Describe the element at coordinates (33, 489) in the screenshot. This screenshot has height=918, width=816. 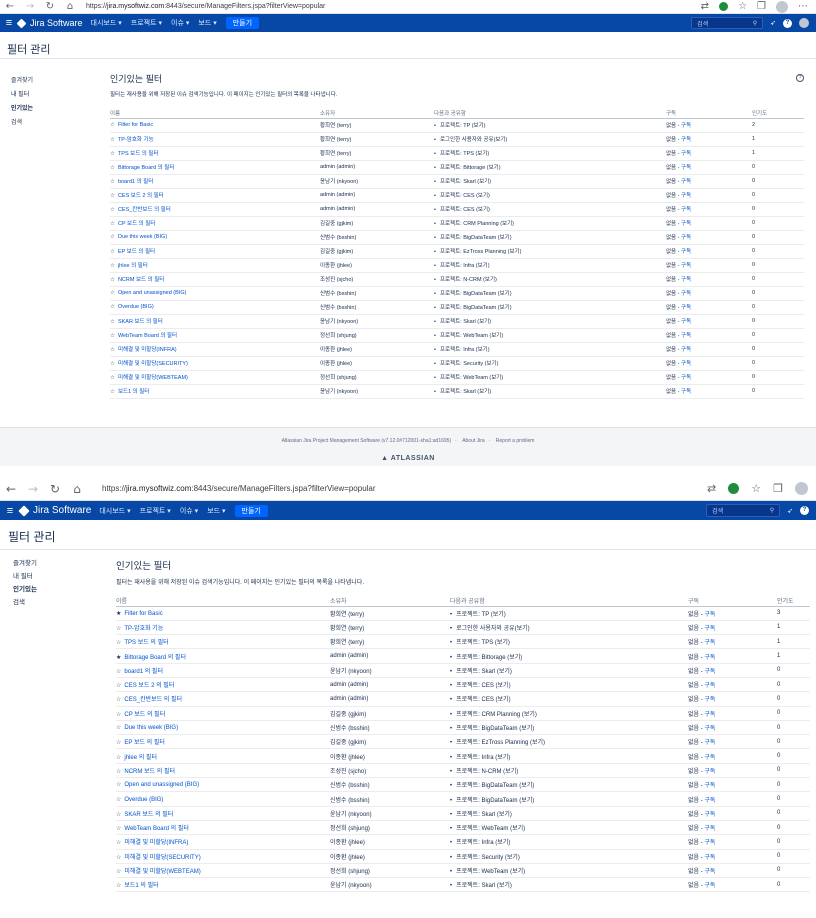
I see `forward-icon: →` at that location.